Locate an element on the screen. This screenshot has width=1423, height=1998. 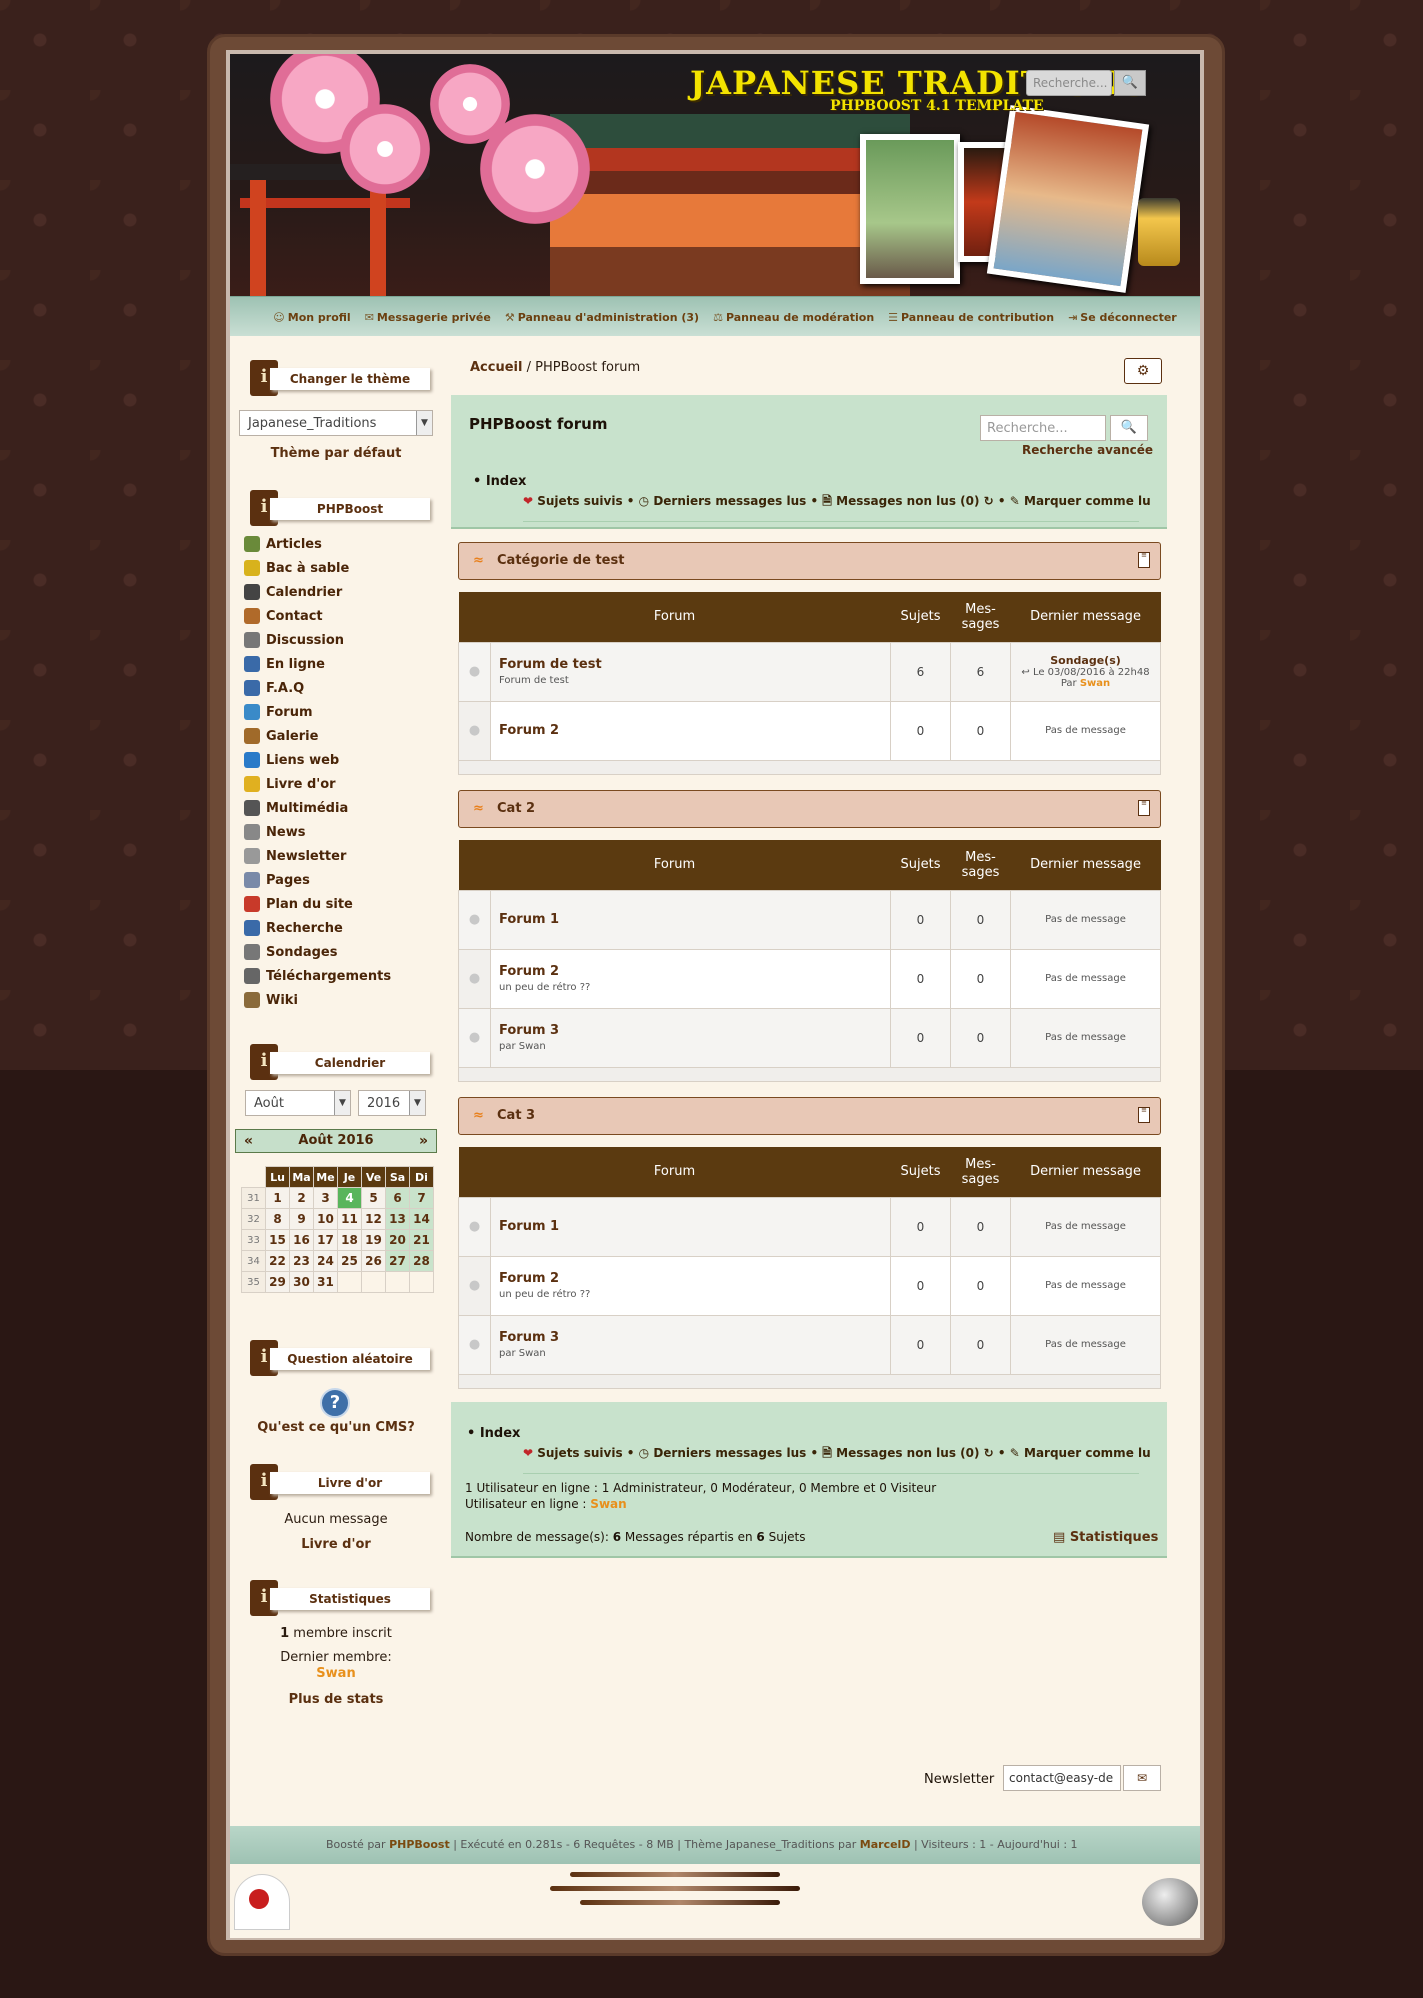
sidebar-item: Bac à sable is located at coordinates (317, 568).